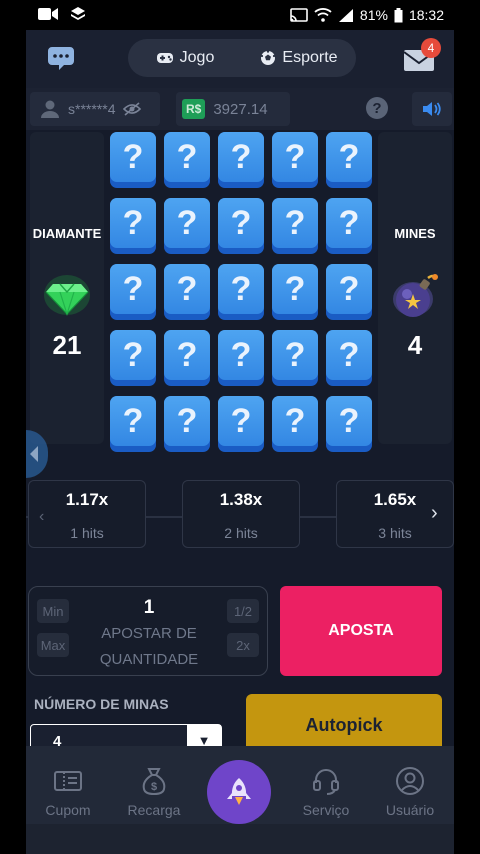  I want to click on diamonds-panel: DIAMANTE 21, so click(67, 288).